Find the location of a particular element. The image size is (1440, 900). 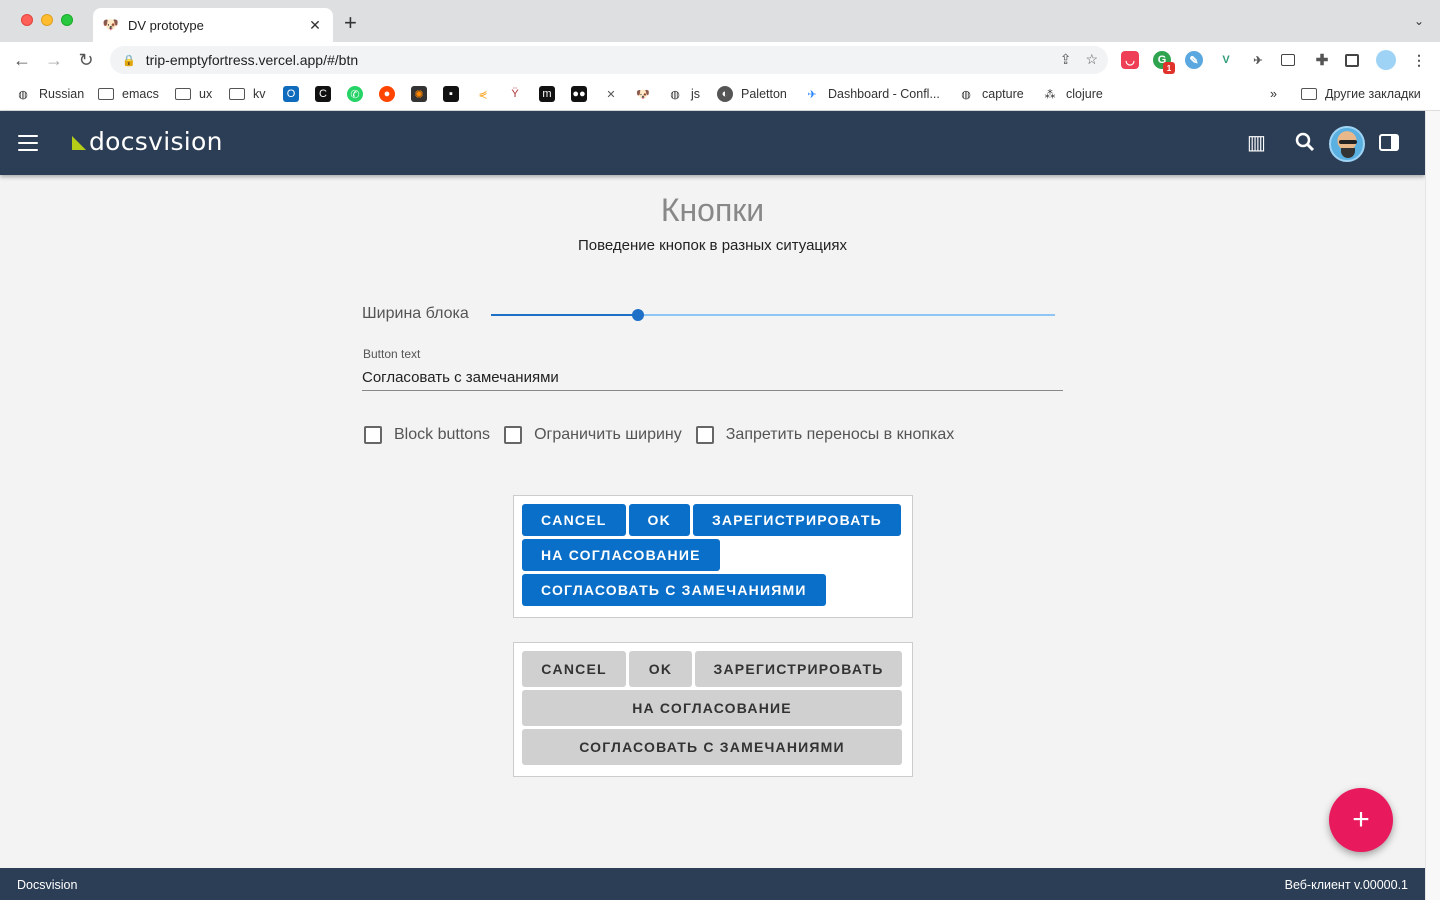

yc-icon: Ÿ is located at coordinates (515, 94).